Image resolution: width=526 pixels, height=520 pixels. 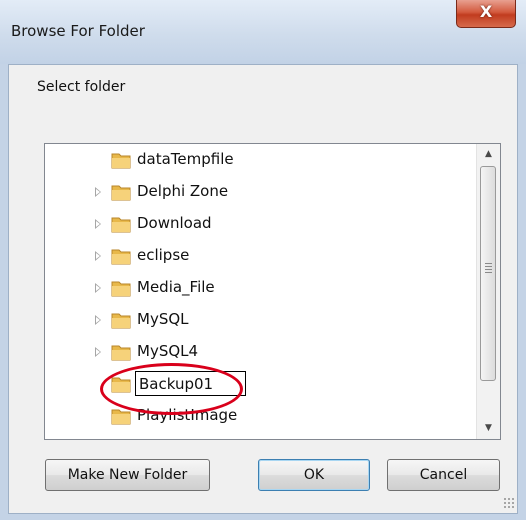 What do you see at coordinates (183, 191) in the screenshot?
I see `tree-item-label: Delphi Zone` at bounding box center [183, 191].